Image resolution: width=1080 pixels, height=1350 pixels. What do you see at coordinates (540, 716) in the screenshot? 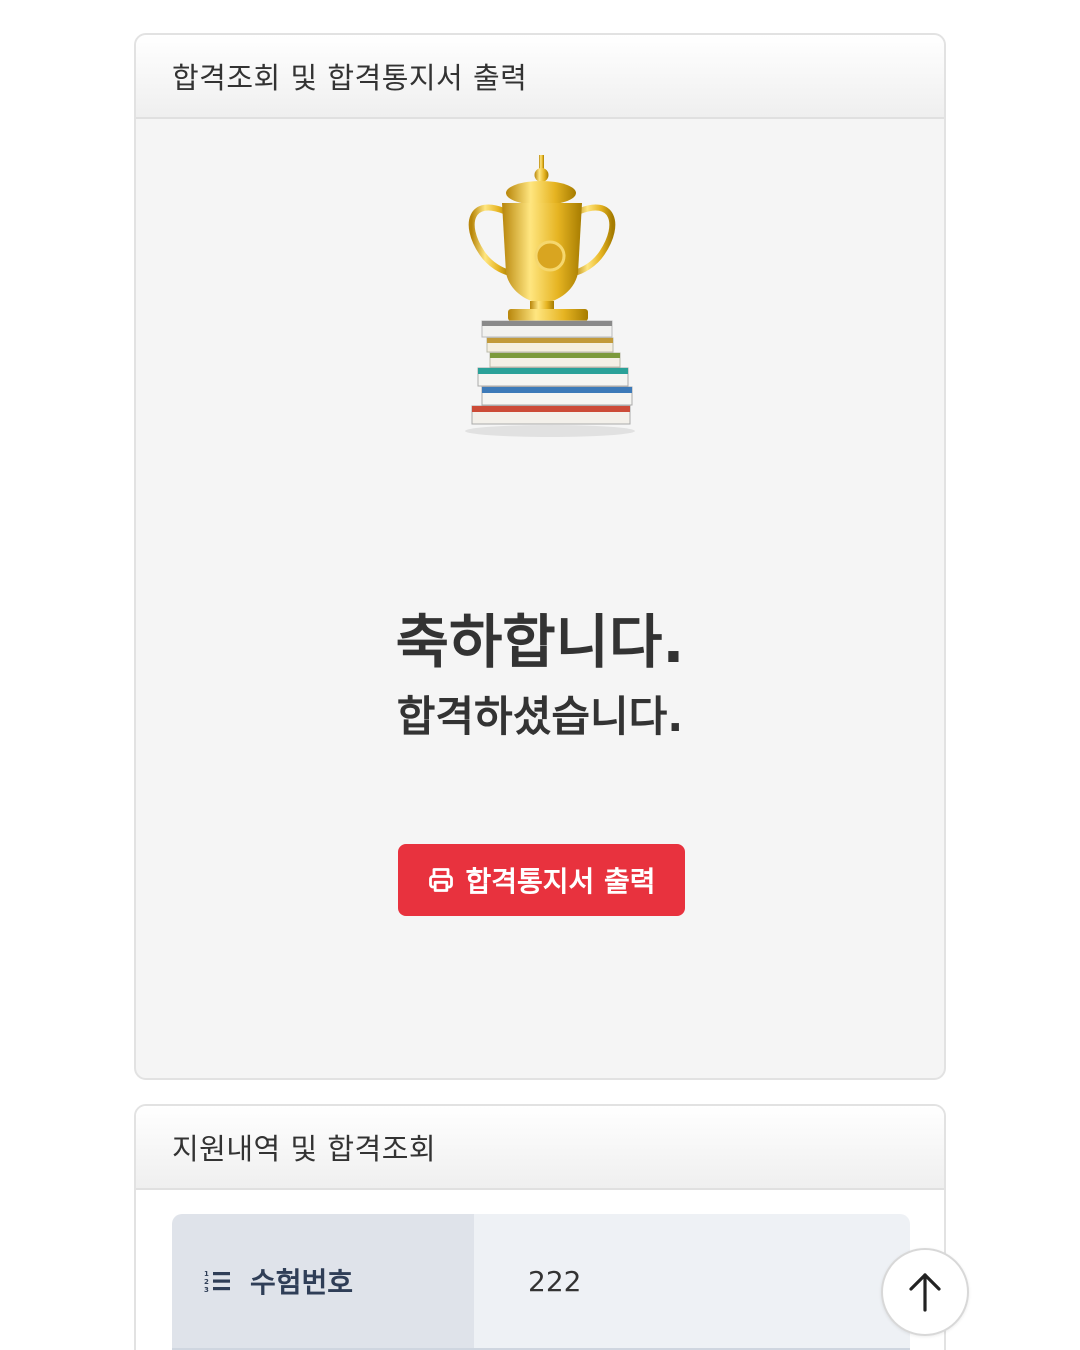
I see `passed-subheading: 합격하셨습니다.` at bounding box center [540, 716].